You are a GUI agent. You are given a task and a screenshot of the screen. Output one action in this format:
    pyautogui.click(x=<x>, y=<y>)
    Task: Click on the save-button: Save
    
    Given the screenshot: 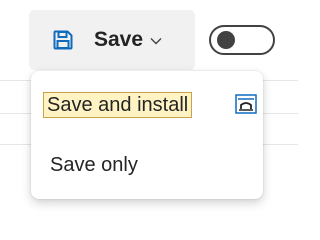 What is the action you would take?
    pyautogui.click(x=112, y=40)
    